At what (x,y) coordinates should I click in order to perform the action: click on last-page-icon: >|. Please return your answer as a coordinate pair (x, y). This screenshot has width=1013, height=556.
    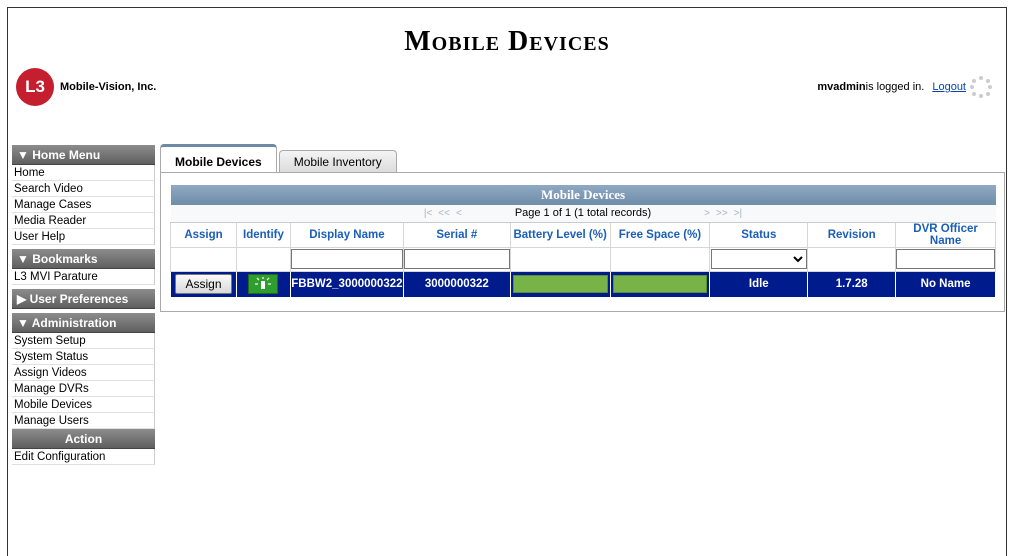
    Looking at the image, I should click on (738, 213).